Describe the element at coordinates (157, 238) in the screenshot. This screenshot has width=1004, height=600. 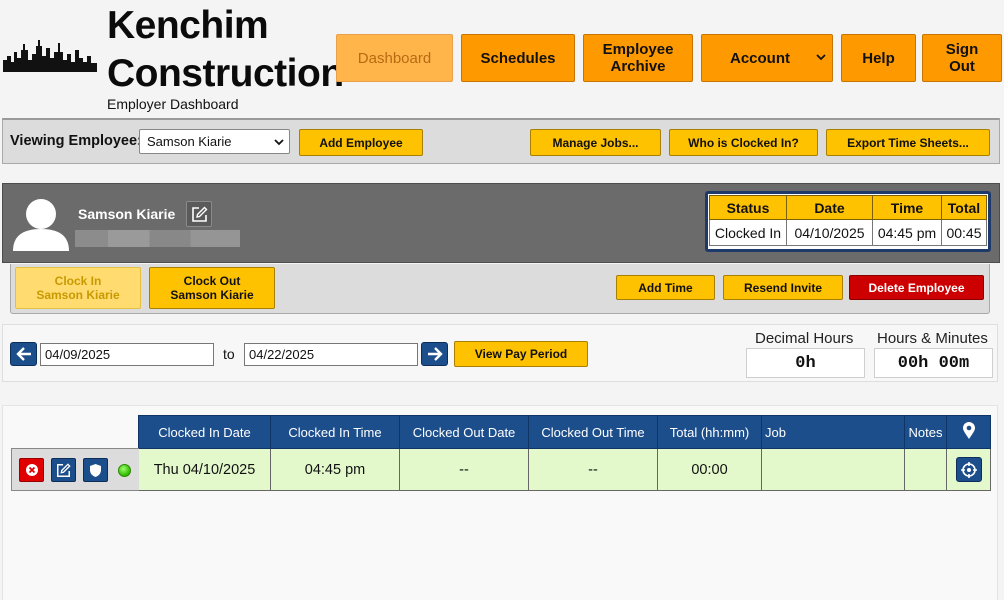
I see `employee-email-redacted` at that location.